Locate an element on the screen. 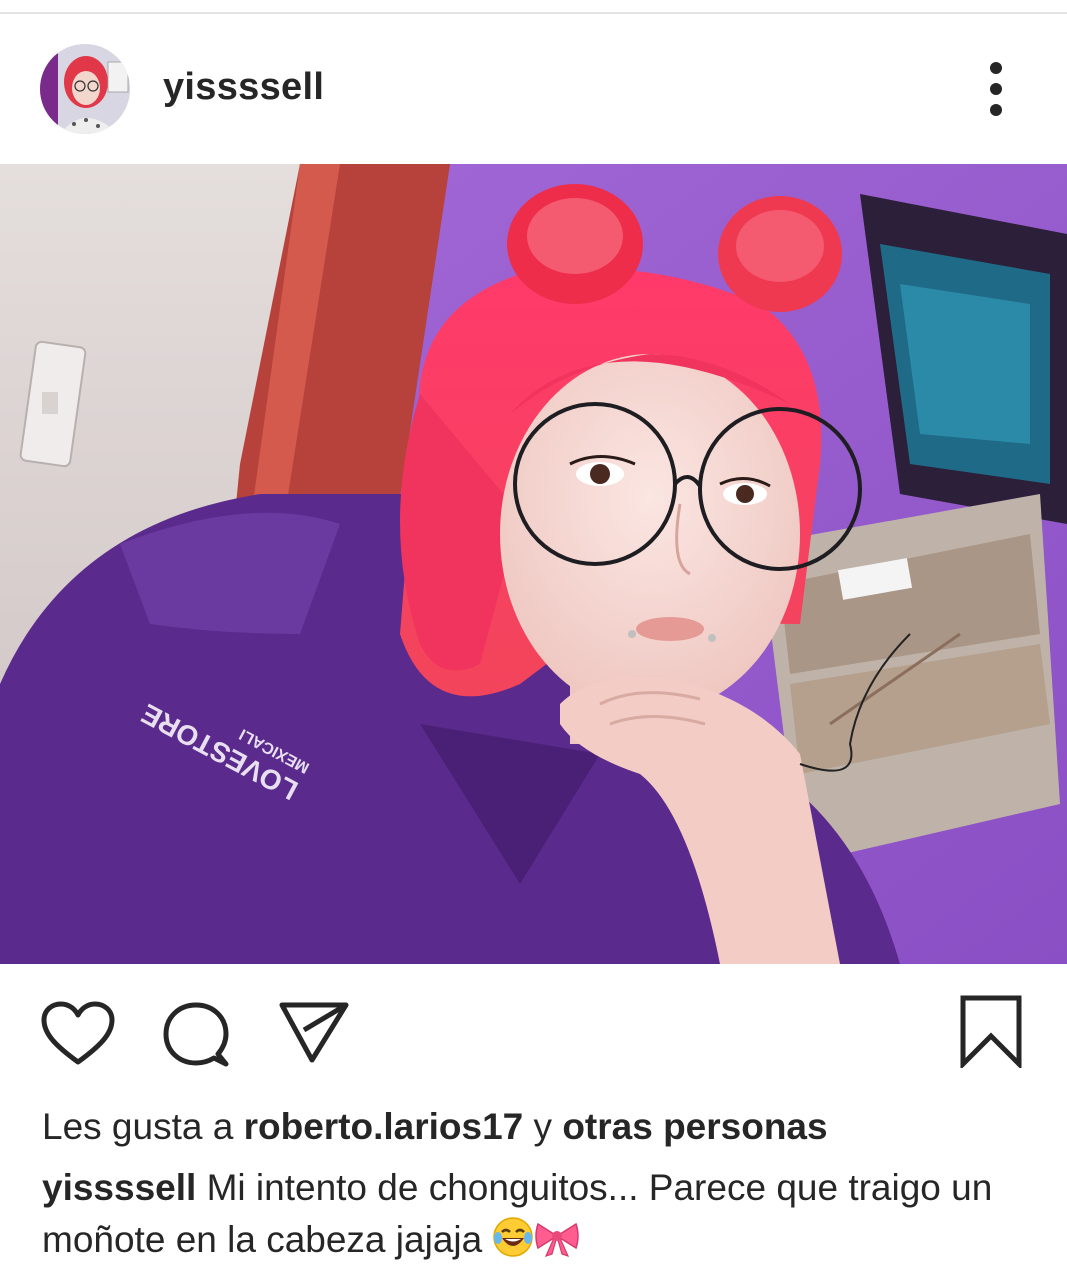  like-button is located at coordinates (78, 1034).